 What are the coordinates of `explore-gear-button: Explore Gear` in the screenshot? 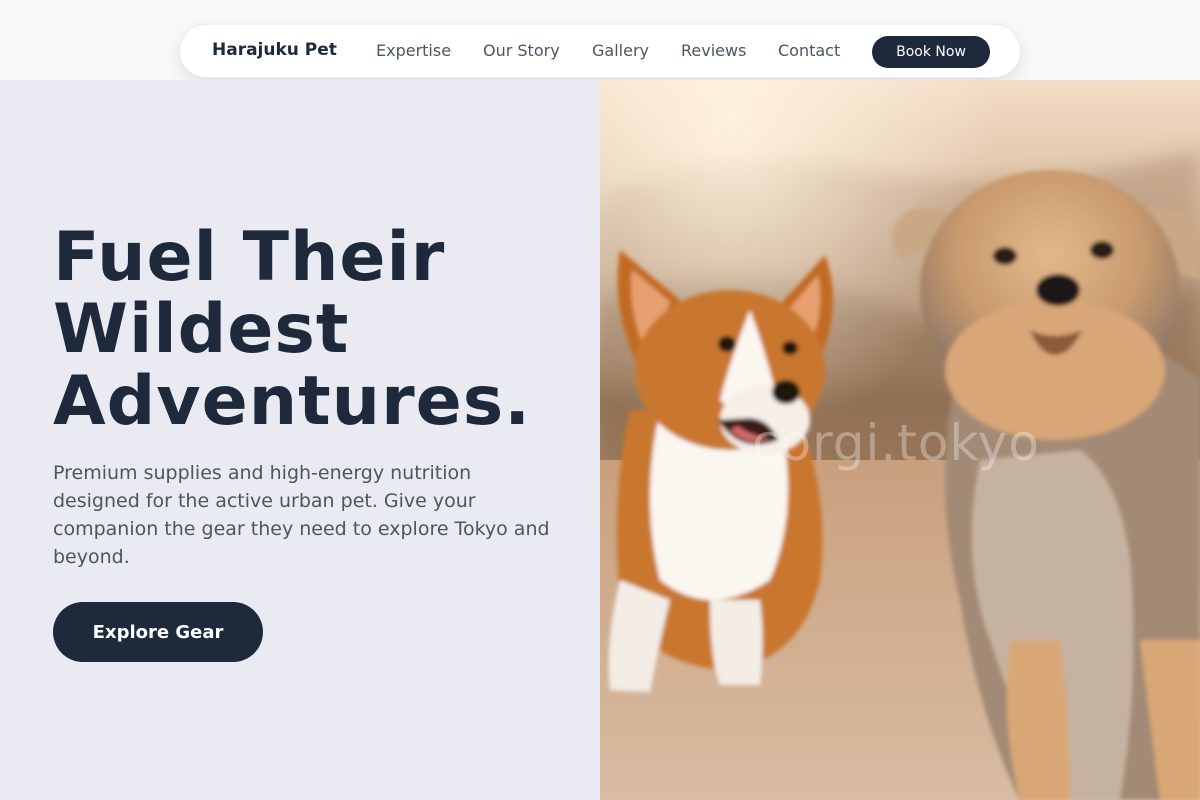 It's located at (158, 632).